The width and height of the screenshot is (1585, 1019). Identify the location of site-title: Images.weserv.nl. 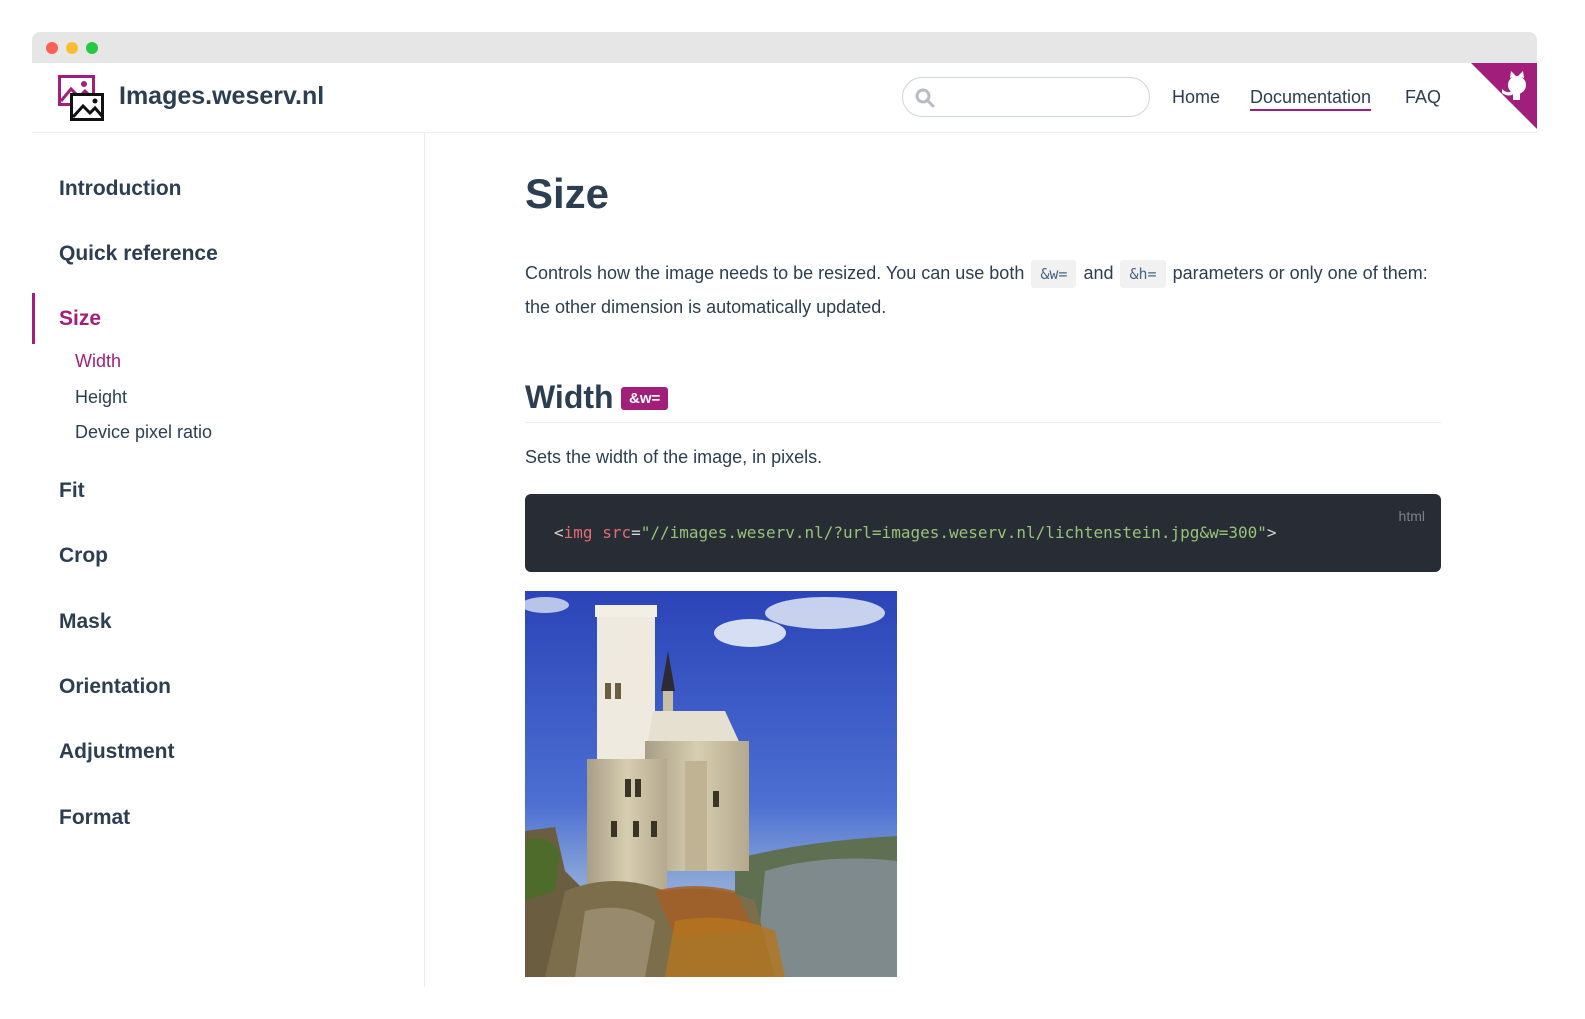
(221, 96).